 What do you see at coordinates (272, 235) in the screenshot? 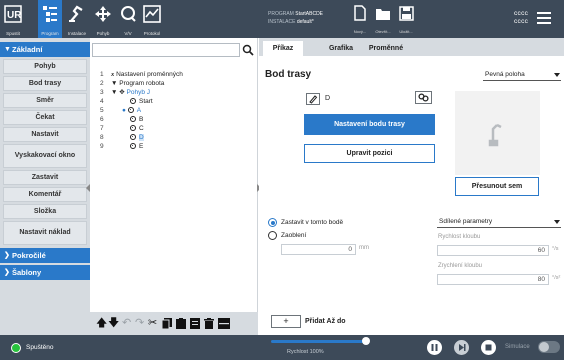
I see `blend-radio` at bounding box center [272, 235].